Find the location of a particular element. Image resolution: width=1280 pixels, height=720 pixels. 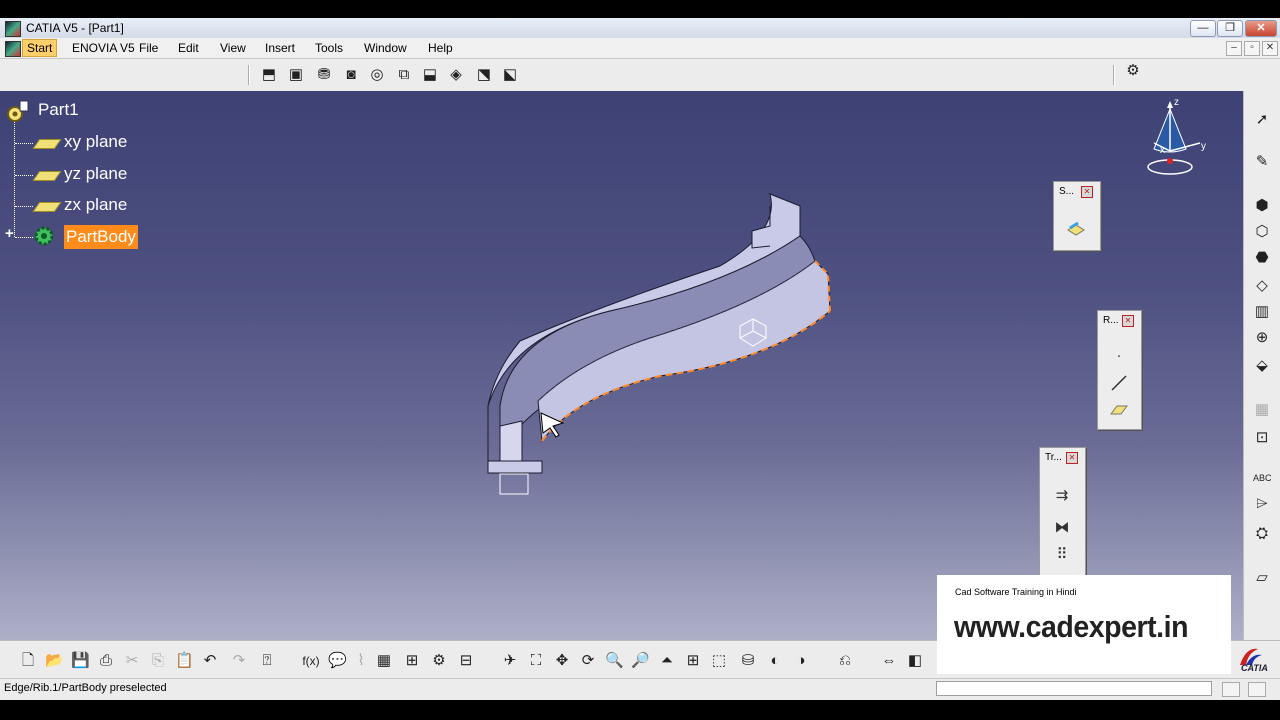

menu-tools: Tools is located at coordinates (329, 48).